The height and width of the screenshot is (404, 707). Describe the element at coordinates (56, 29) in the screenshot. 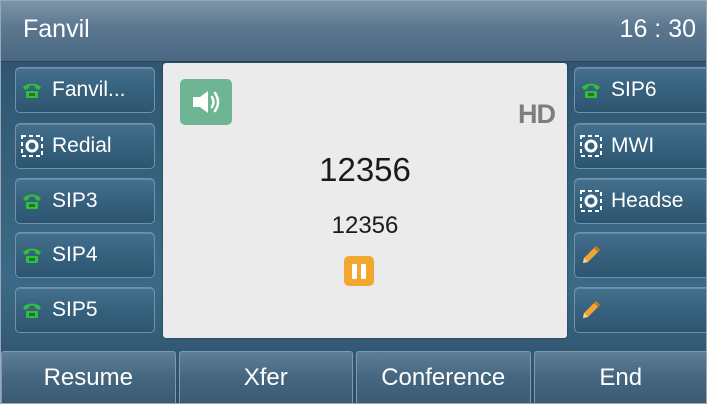

I see `brand-label: Fanvil` at that location.